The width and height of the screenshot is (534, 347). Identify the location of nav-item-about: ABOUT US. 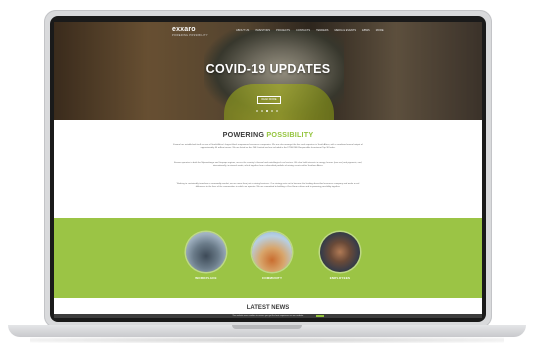
(242, 30).